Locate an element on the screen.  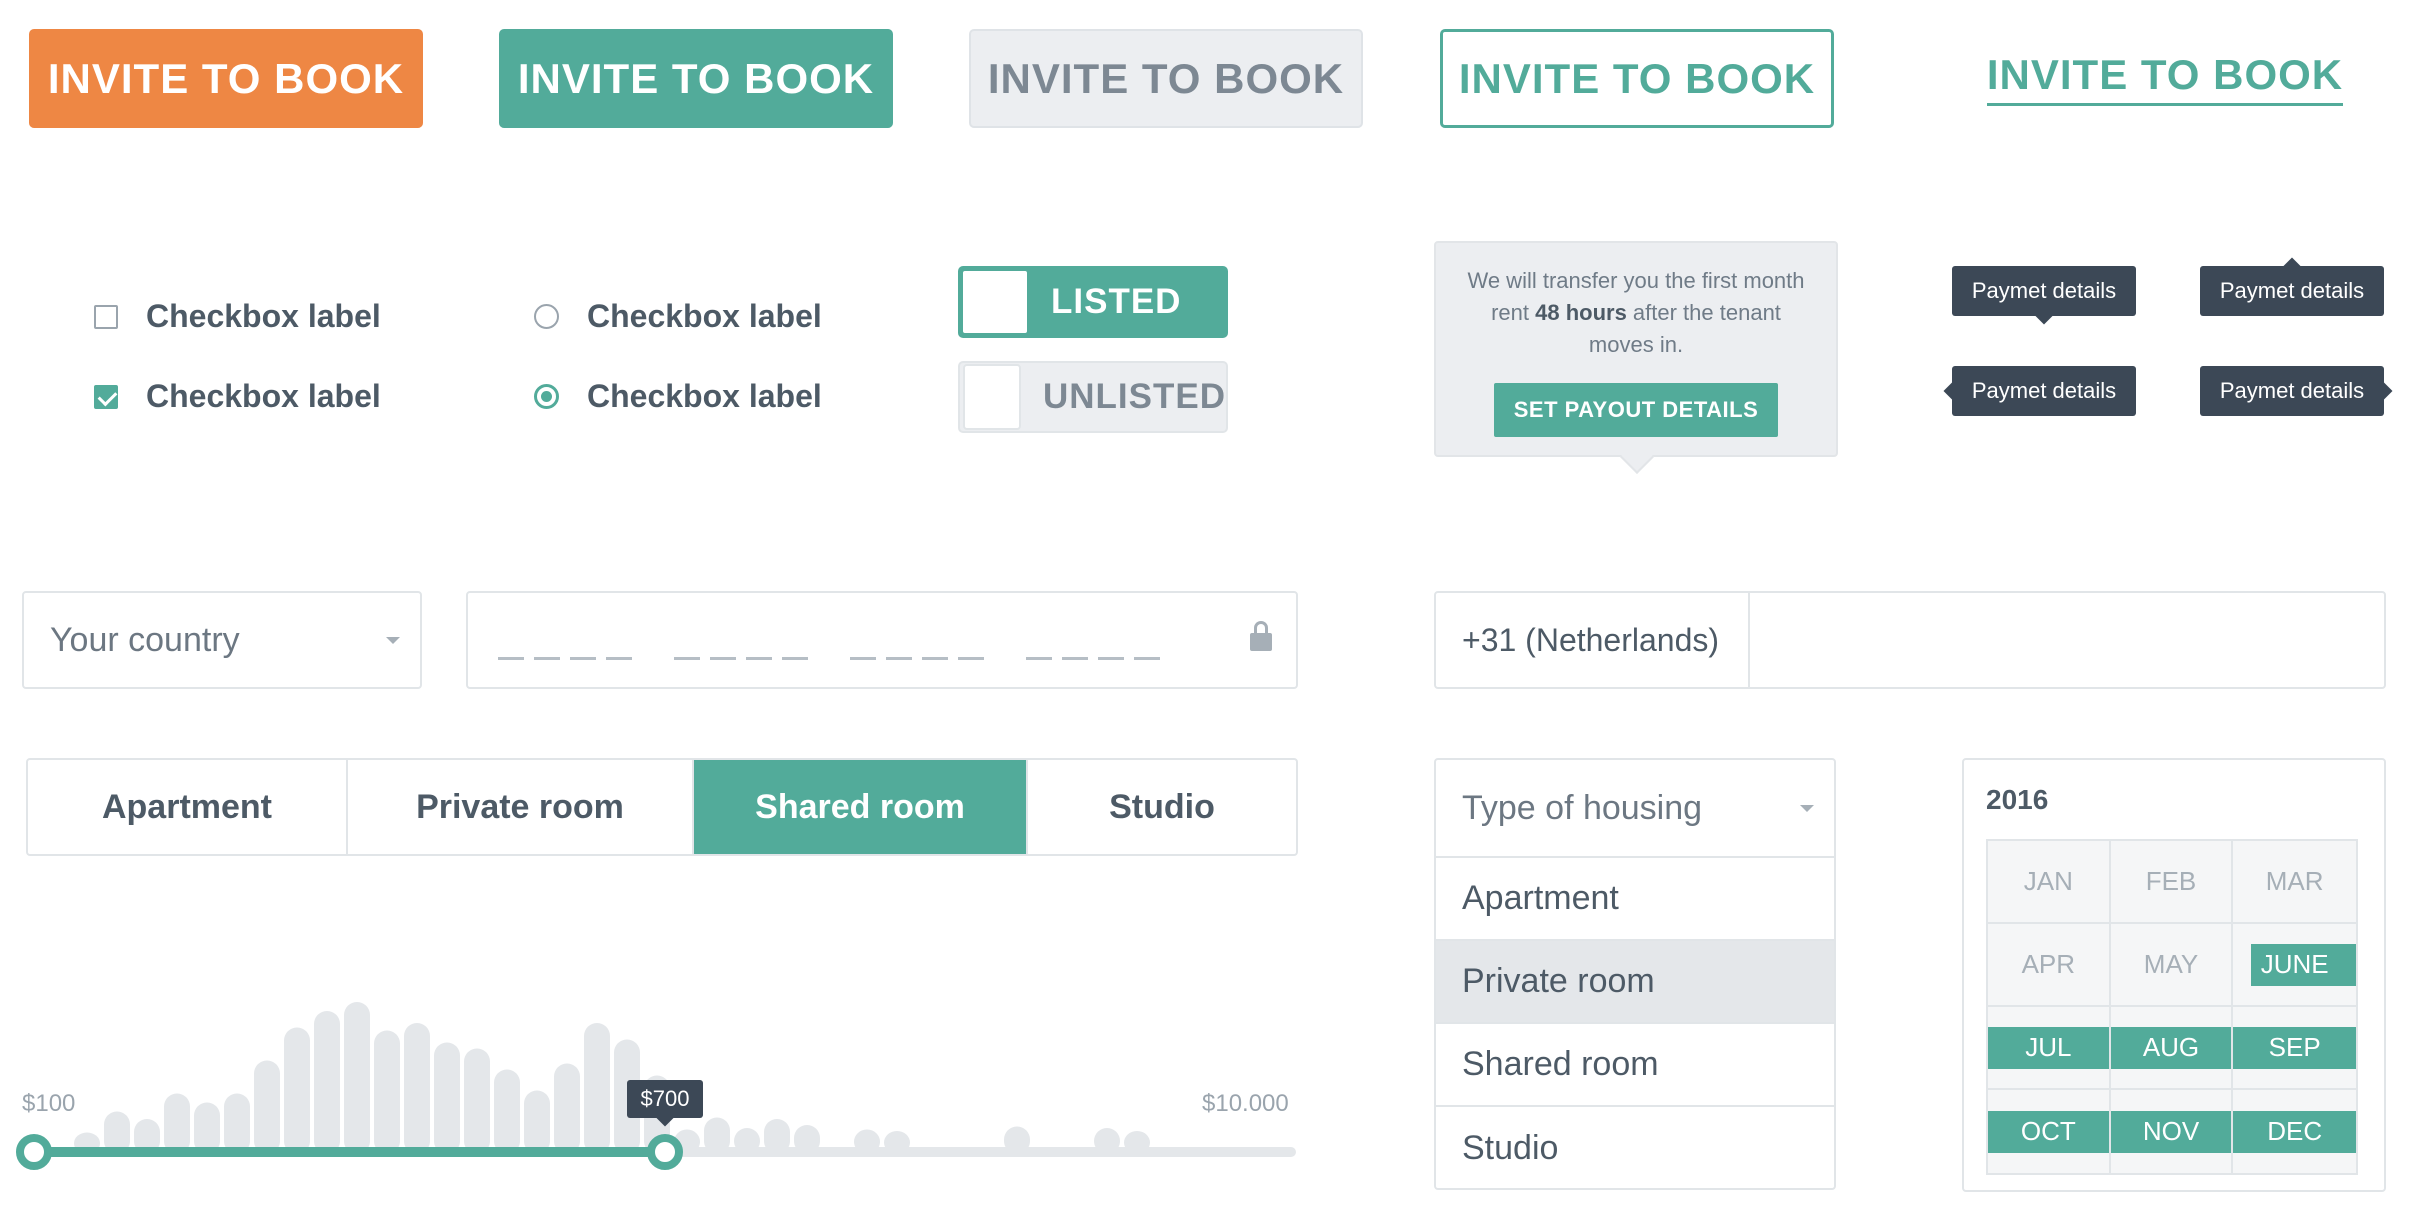
month-cell-selected-end: DEC is located at coordinates (2294, 1131).